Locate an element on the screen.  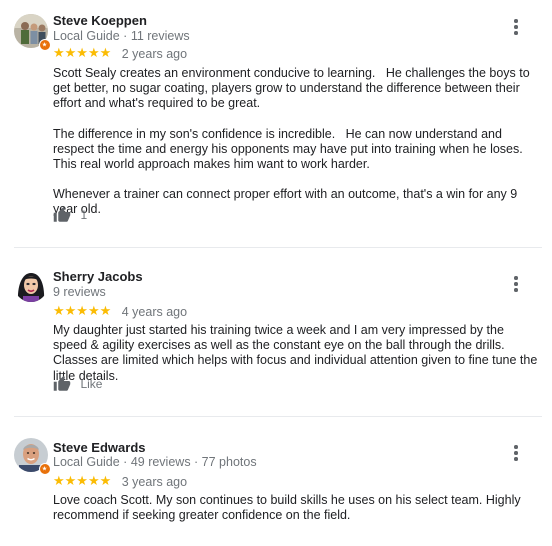
review-date: 3 years ago is located at coordinates (154, 481).